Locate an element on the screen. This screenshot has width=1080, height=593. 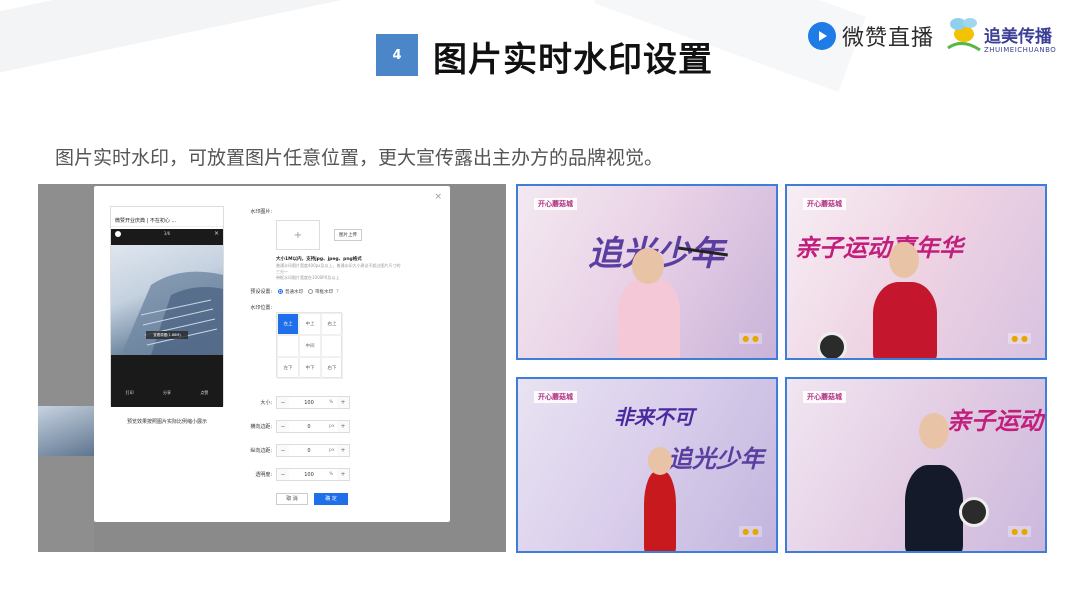
position-grid: 左上 中上 右上 中间 左下 中下 右下 is located at coordinates (309, 345).